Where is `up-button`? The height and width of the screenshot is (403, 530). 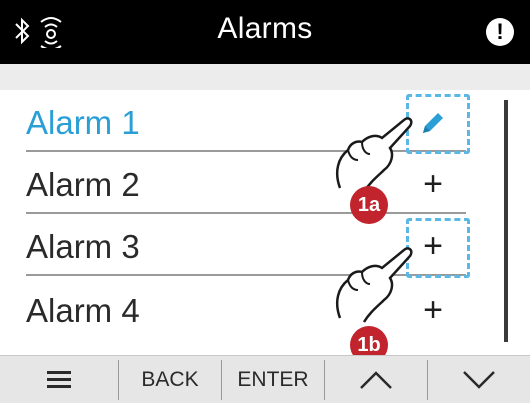
up-button is located at coordinates (376, 379).